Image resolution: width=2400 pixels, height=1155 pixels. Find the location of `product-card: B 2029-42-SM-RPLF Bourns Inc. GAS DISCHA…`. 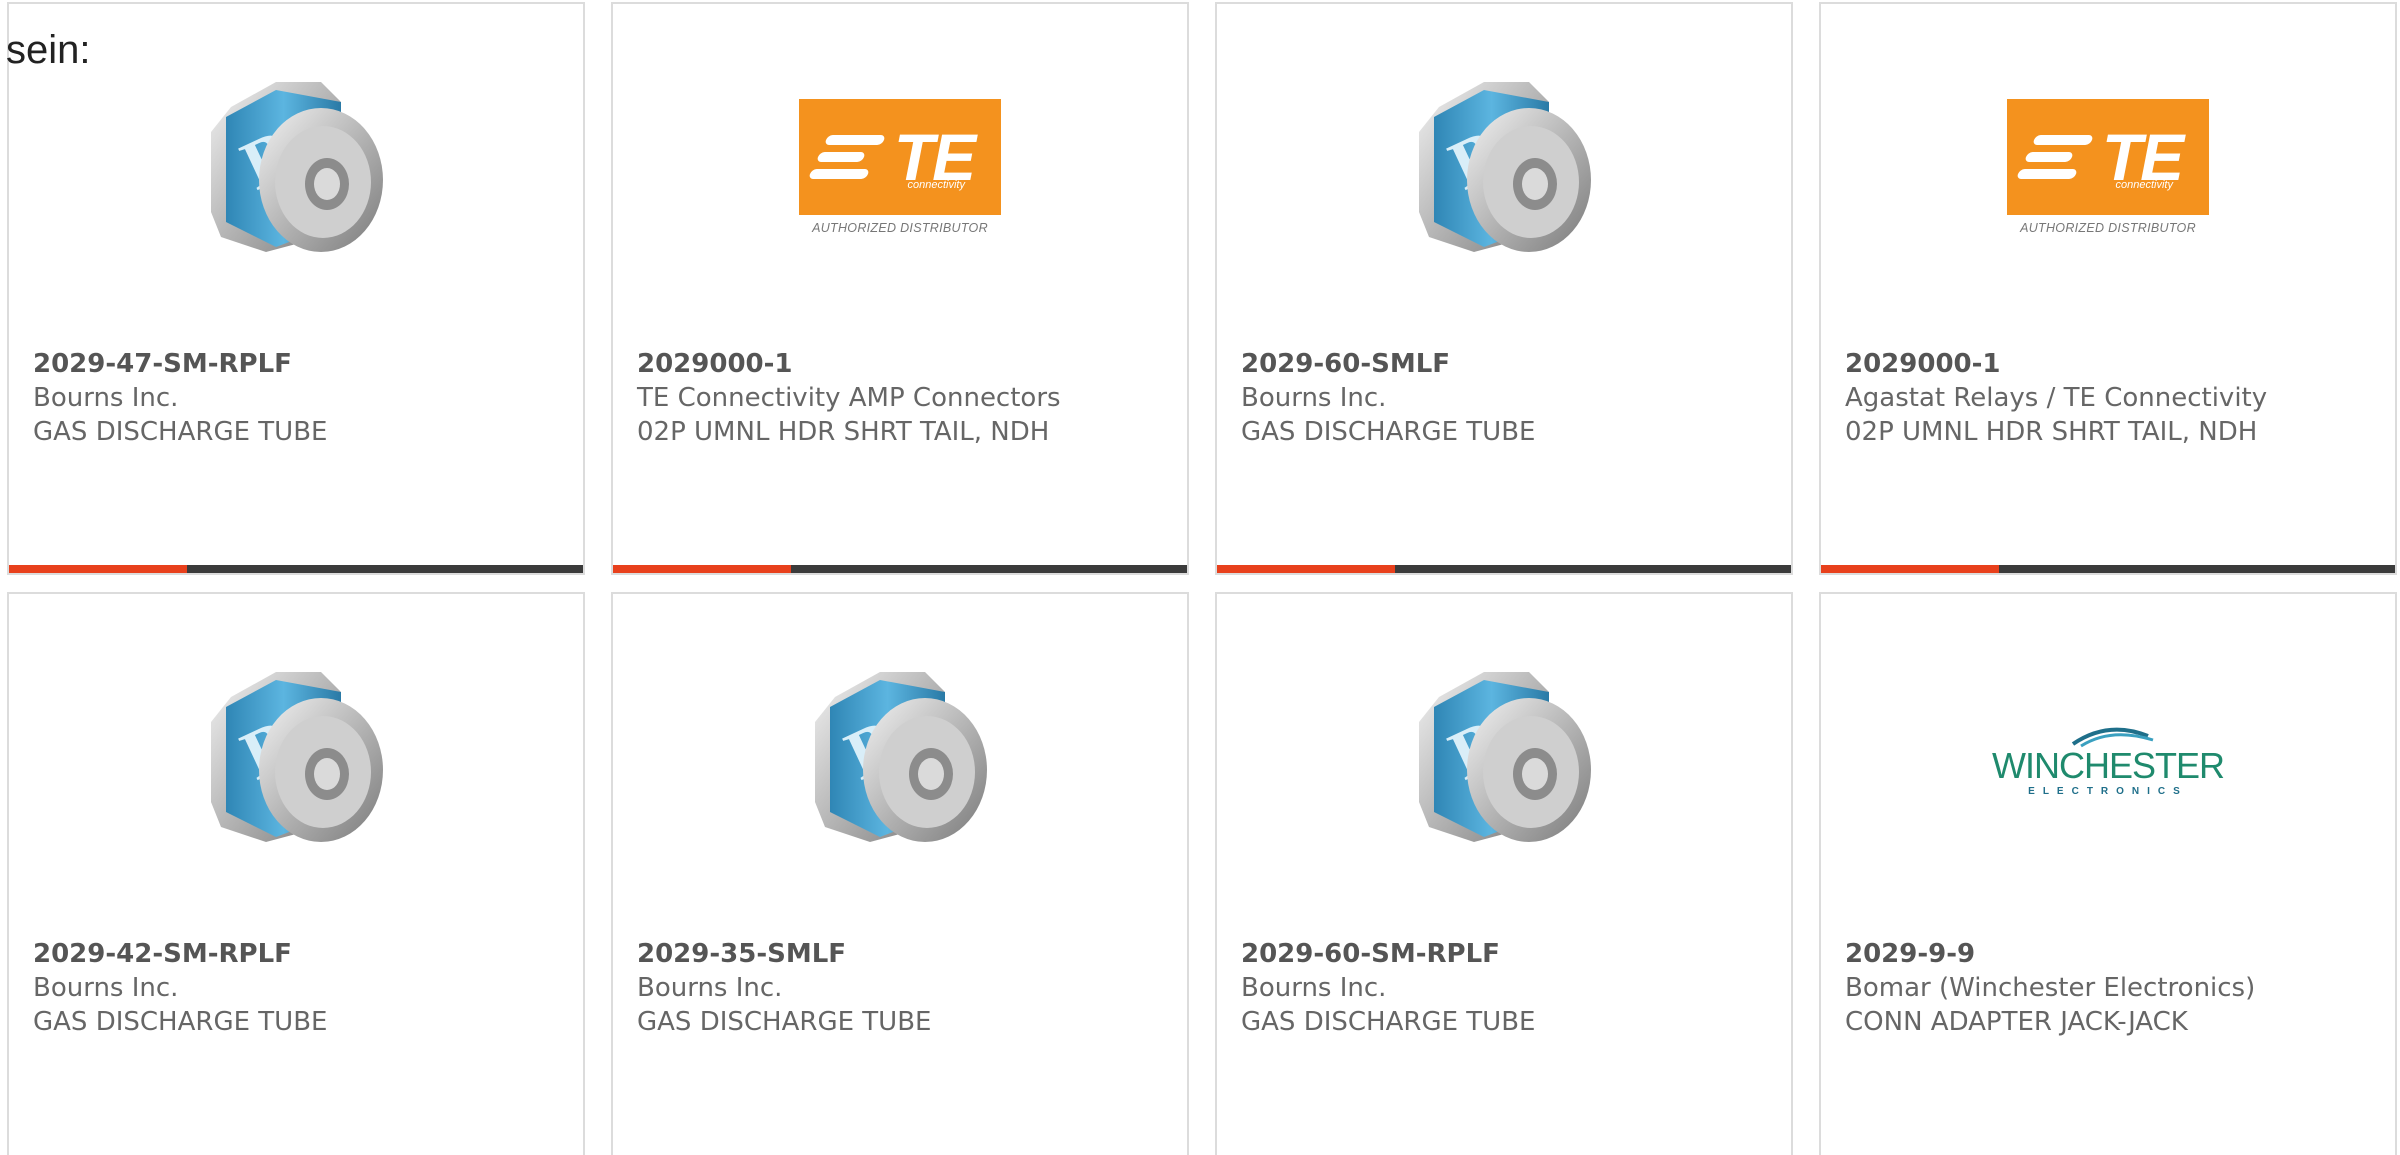

product-card: B 2029-42-SM-RPLF Bourns Inc. GAS DISCHA… is located at coordinates (296, 873).